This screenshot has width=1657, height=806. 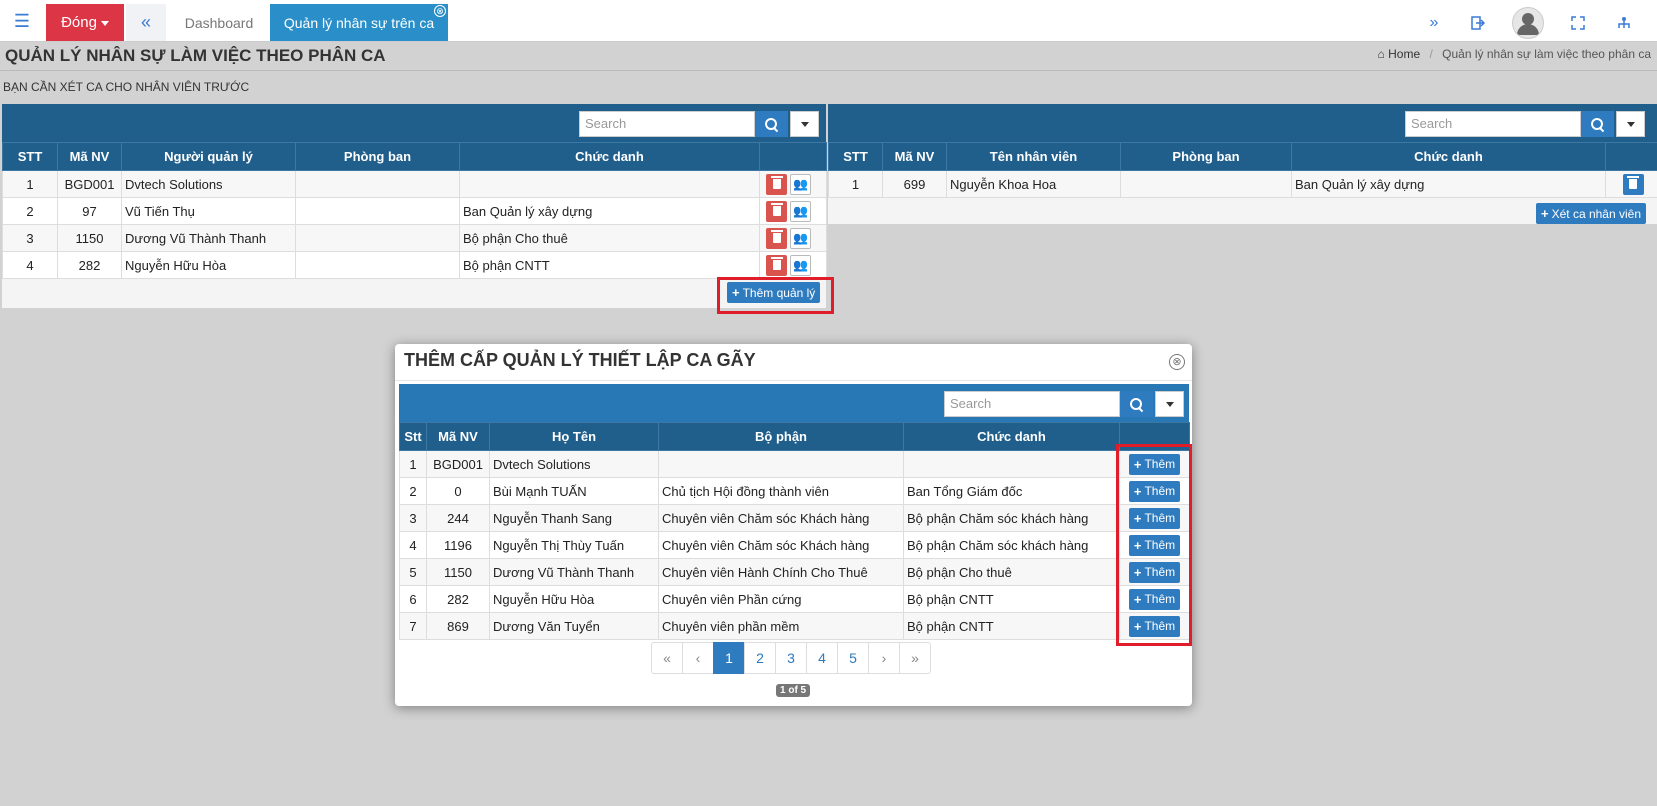 I want to click on page-3: 3, so click(x=791, y=658).